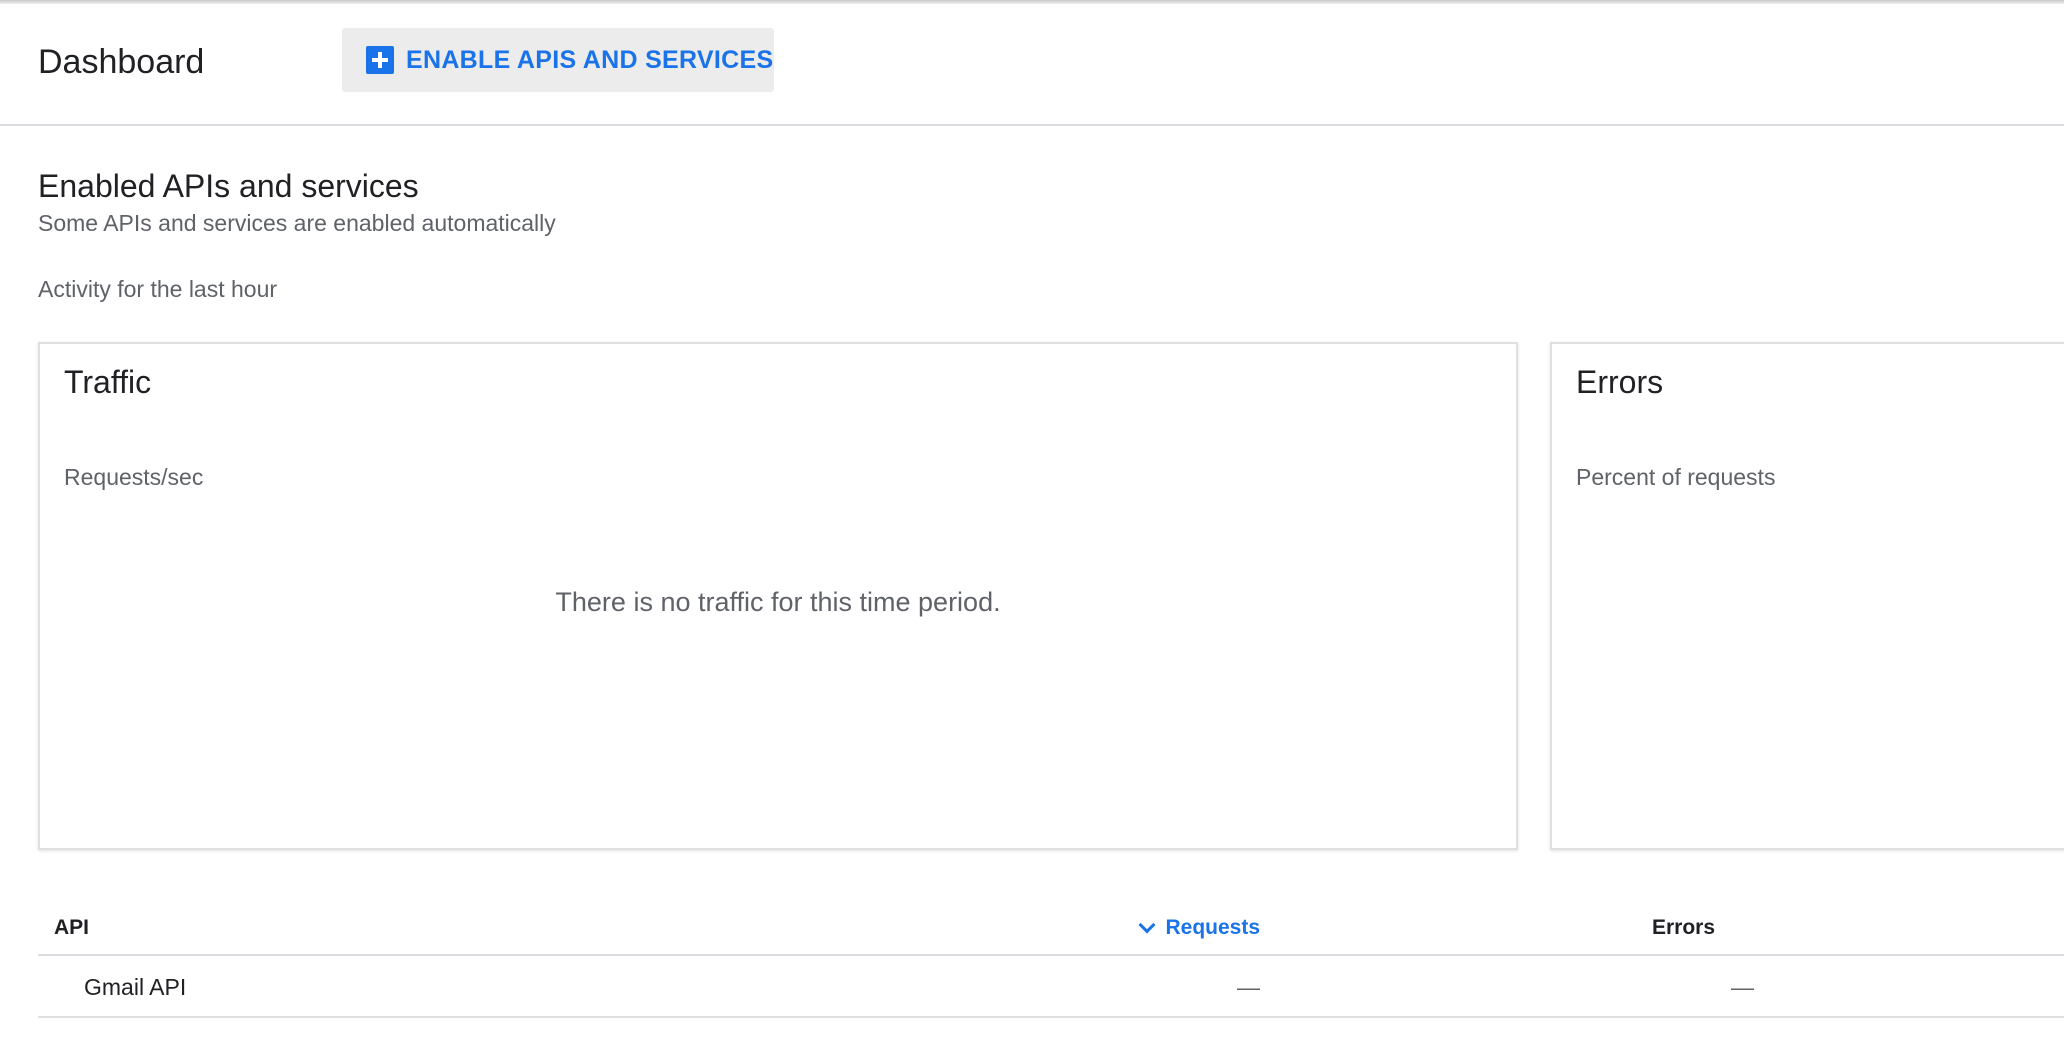  I want to click on column-header-requests: Requests, so click(1179, 928).